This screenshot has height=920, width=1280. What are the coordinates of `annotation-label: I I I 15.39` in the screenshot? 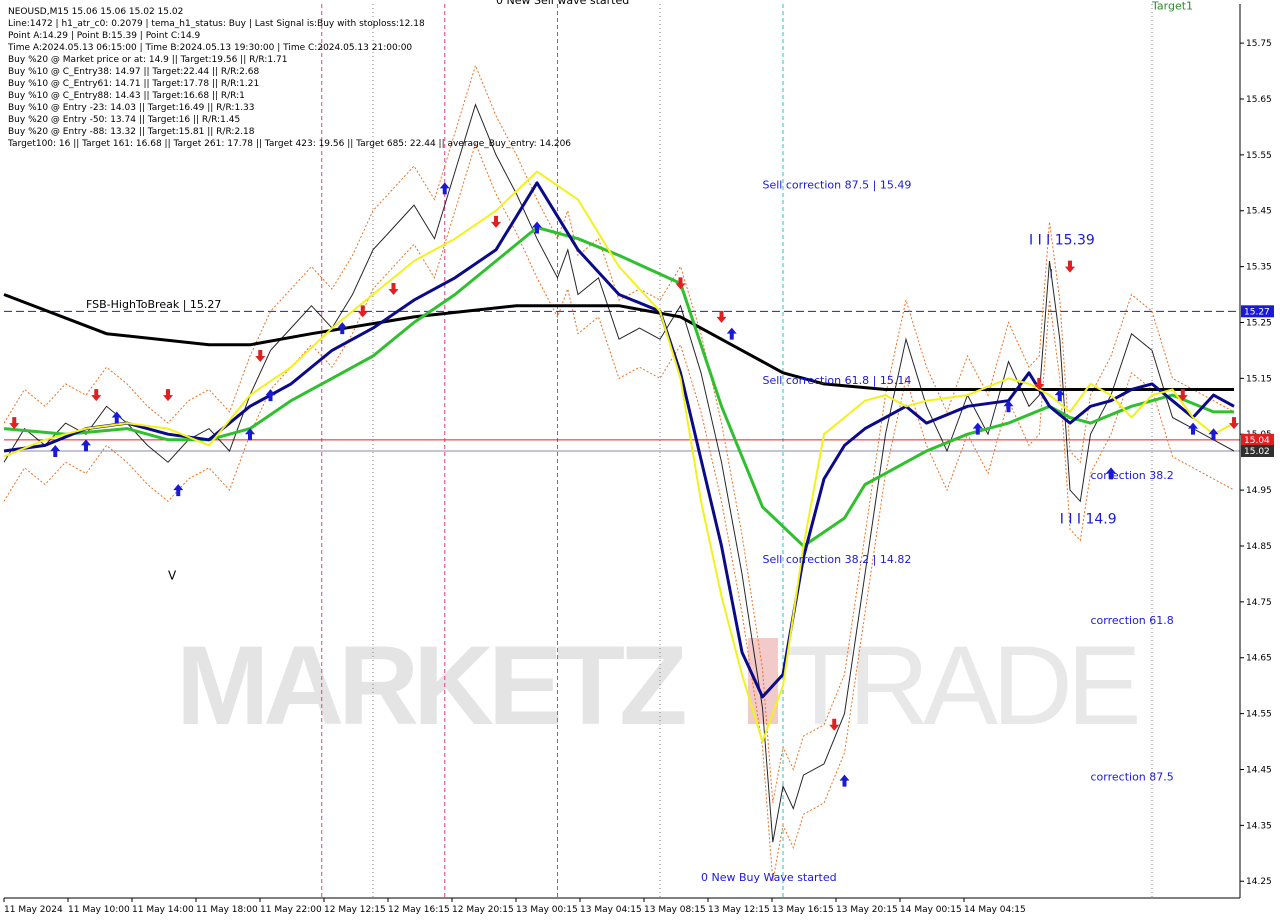 It's located at (1062, 240).